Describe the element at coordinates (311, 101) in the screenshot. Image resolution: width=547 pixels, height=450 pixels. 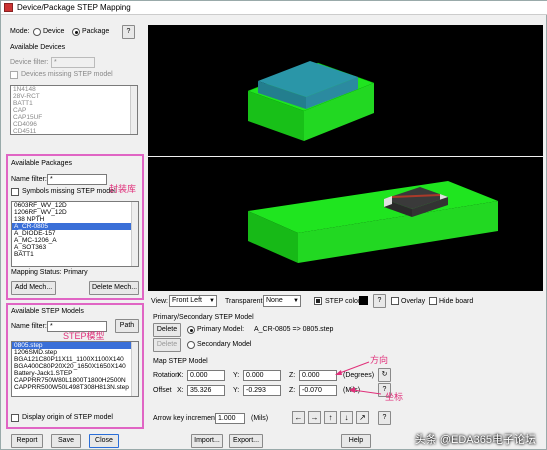
I see `step-model-3d-top` at that location.